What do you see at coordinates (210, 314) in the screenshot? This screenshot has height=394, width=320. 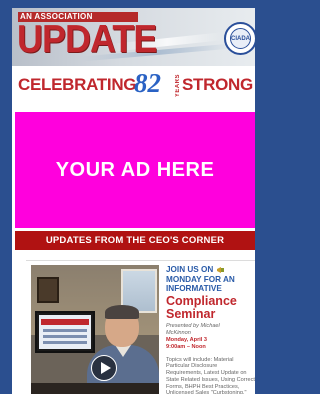 I see `headline-line-2: Seminar` at bounding box center [210, 314].